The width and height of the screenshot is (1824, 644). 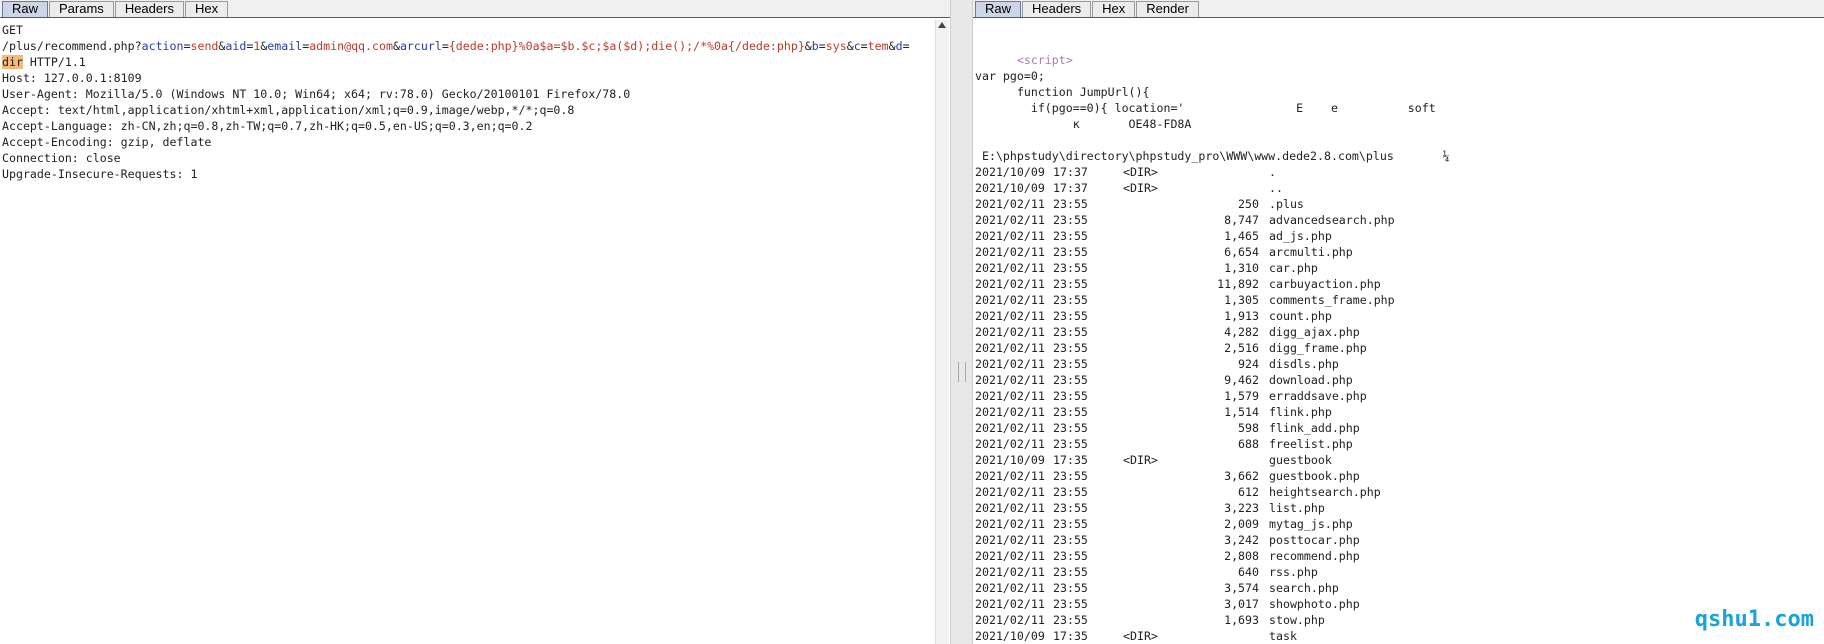 I want to click on list-item: 2021/02/11 23:55 6,654 arcmulti.php, so click(x=1185, y=252).